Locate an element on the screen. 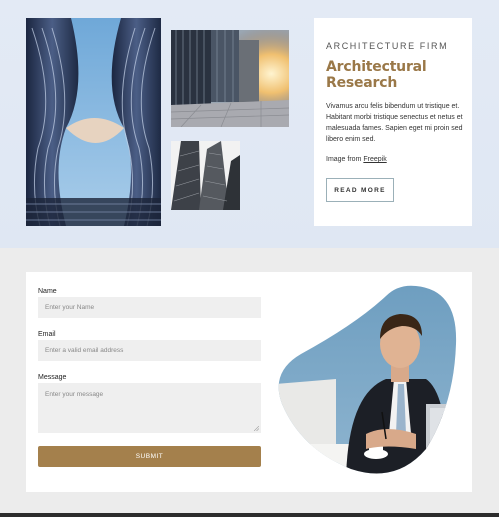 The width and height of the screenshot is (499, 517). image-credit: Image from Freepik is located at coordinates (356, 159).